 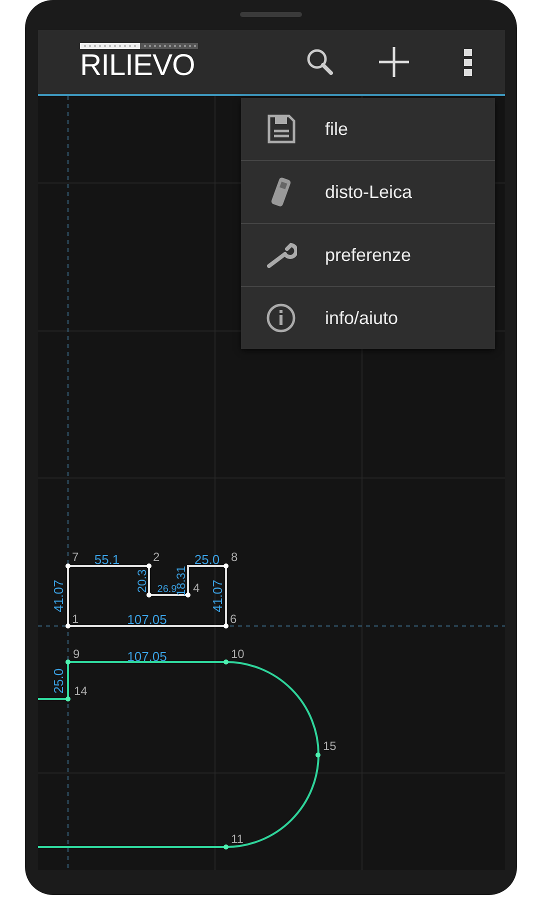 What do you see at coordinates (139, 45) in the screenshot?
I see `ruler-icon` at bounding box center [139, 45].